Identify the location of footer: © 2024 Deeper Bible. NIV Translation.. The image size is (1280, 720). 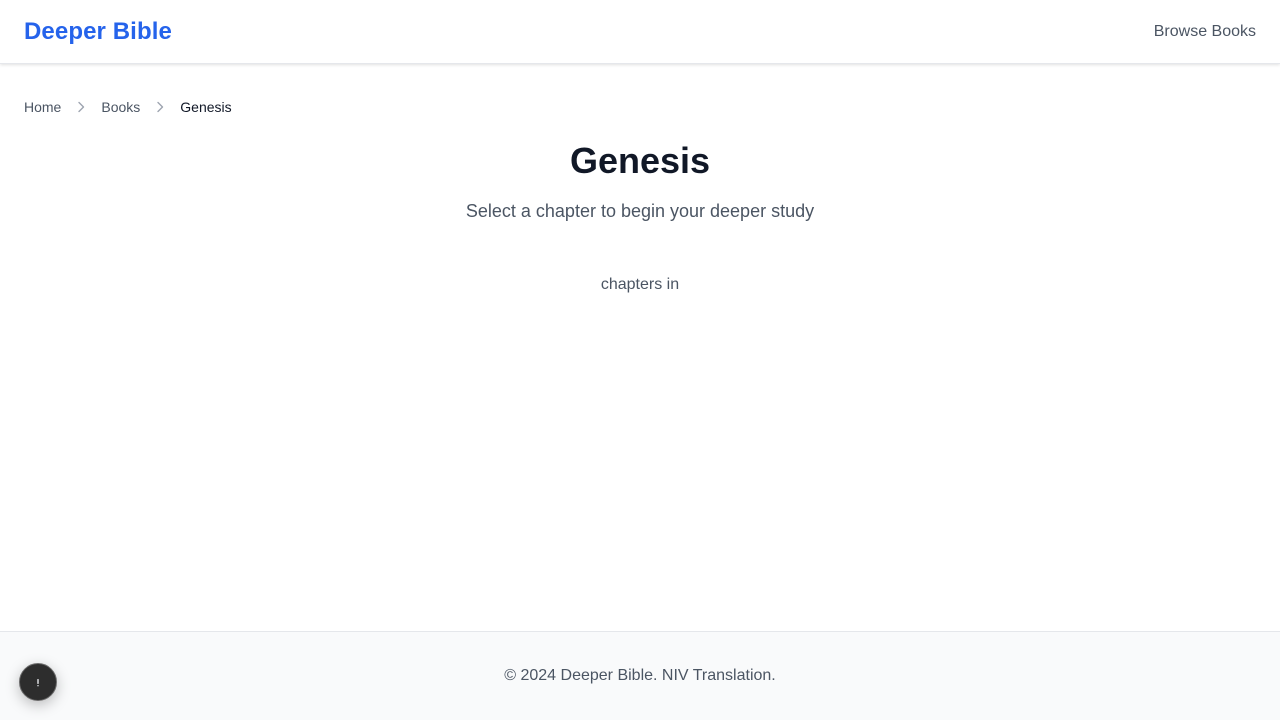
(640, 675).